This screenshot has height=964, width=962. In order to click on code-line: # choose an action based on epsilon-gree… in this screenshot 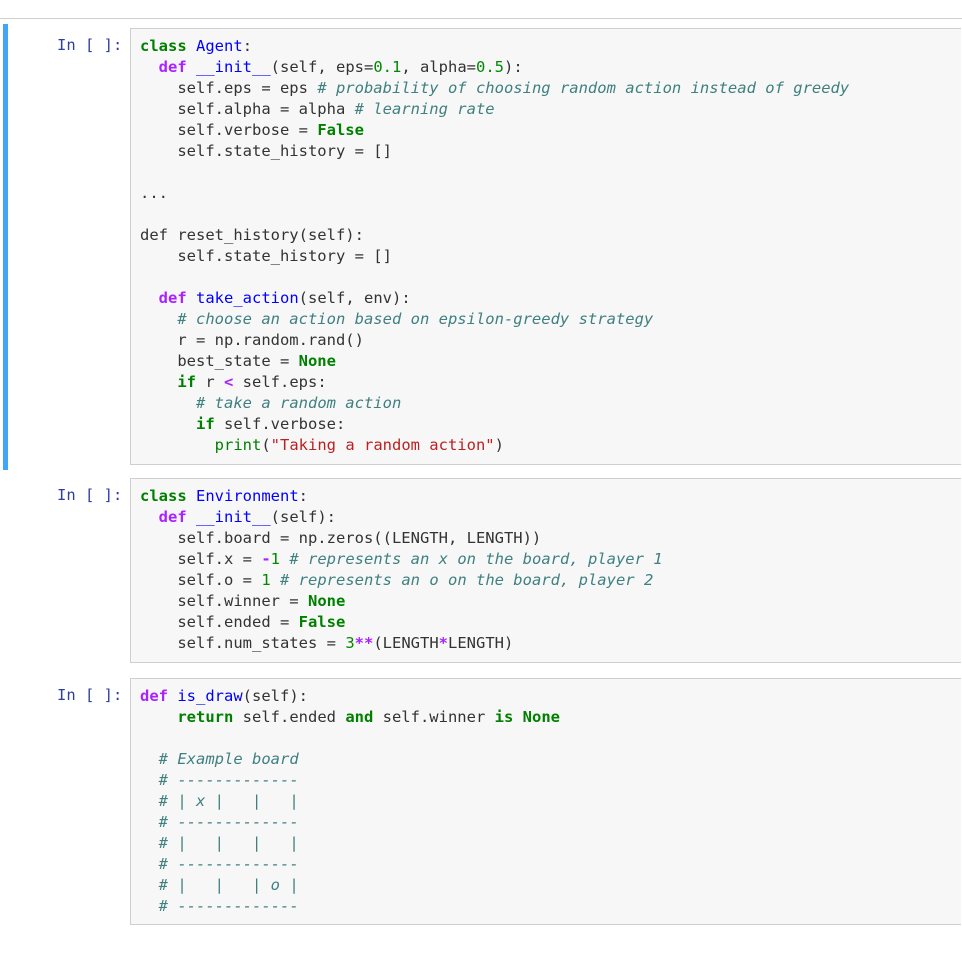, I will do `click(494, 319)`.